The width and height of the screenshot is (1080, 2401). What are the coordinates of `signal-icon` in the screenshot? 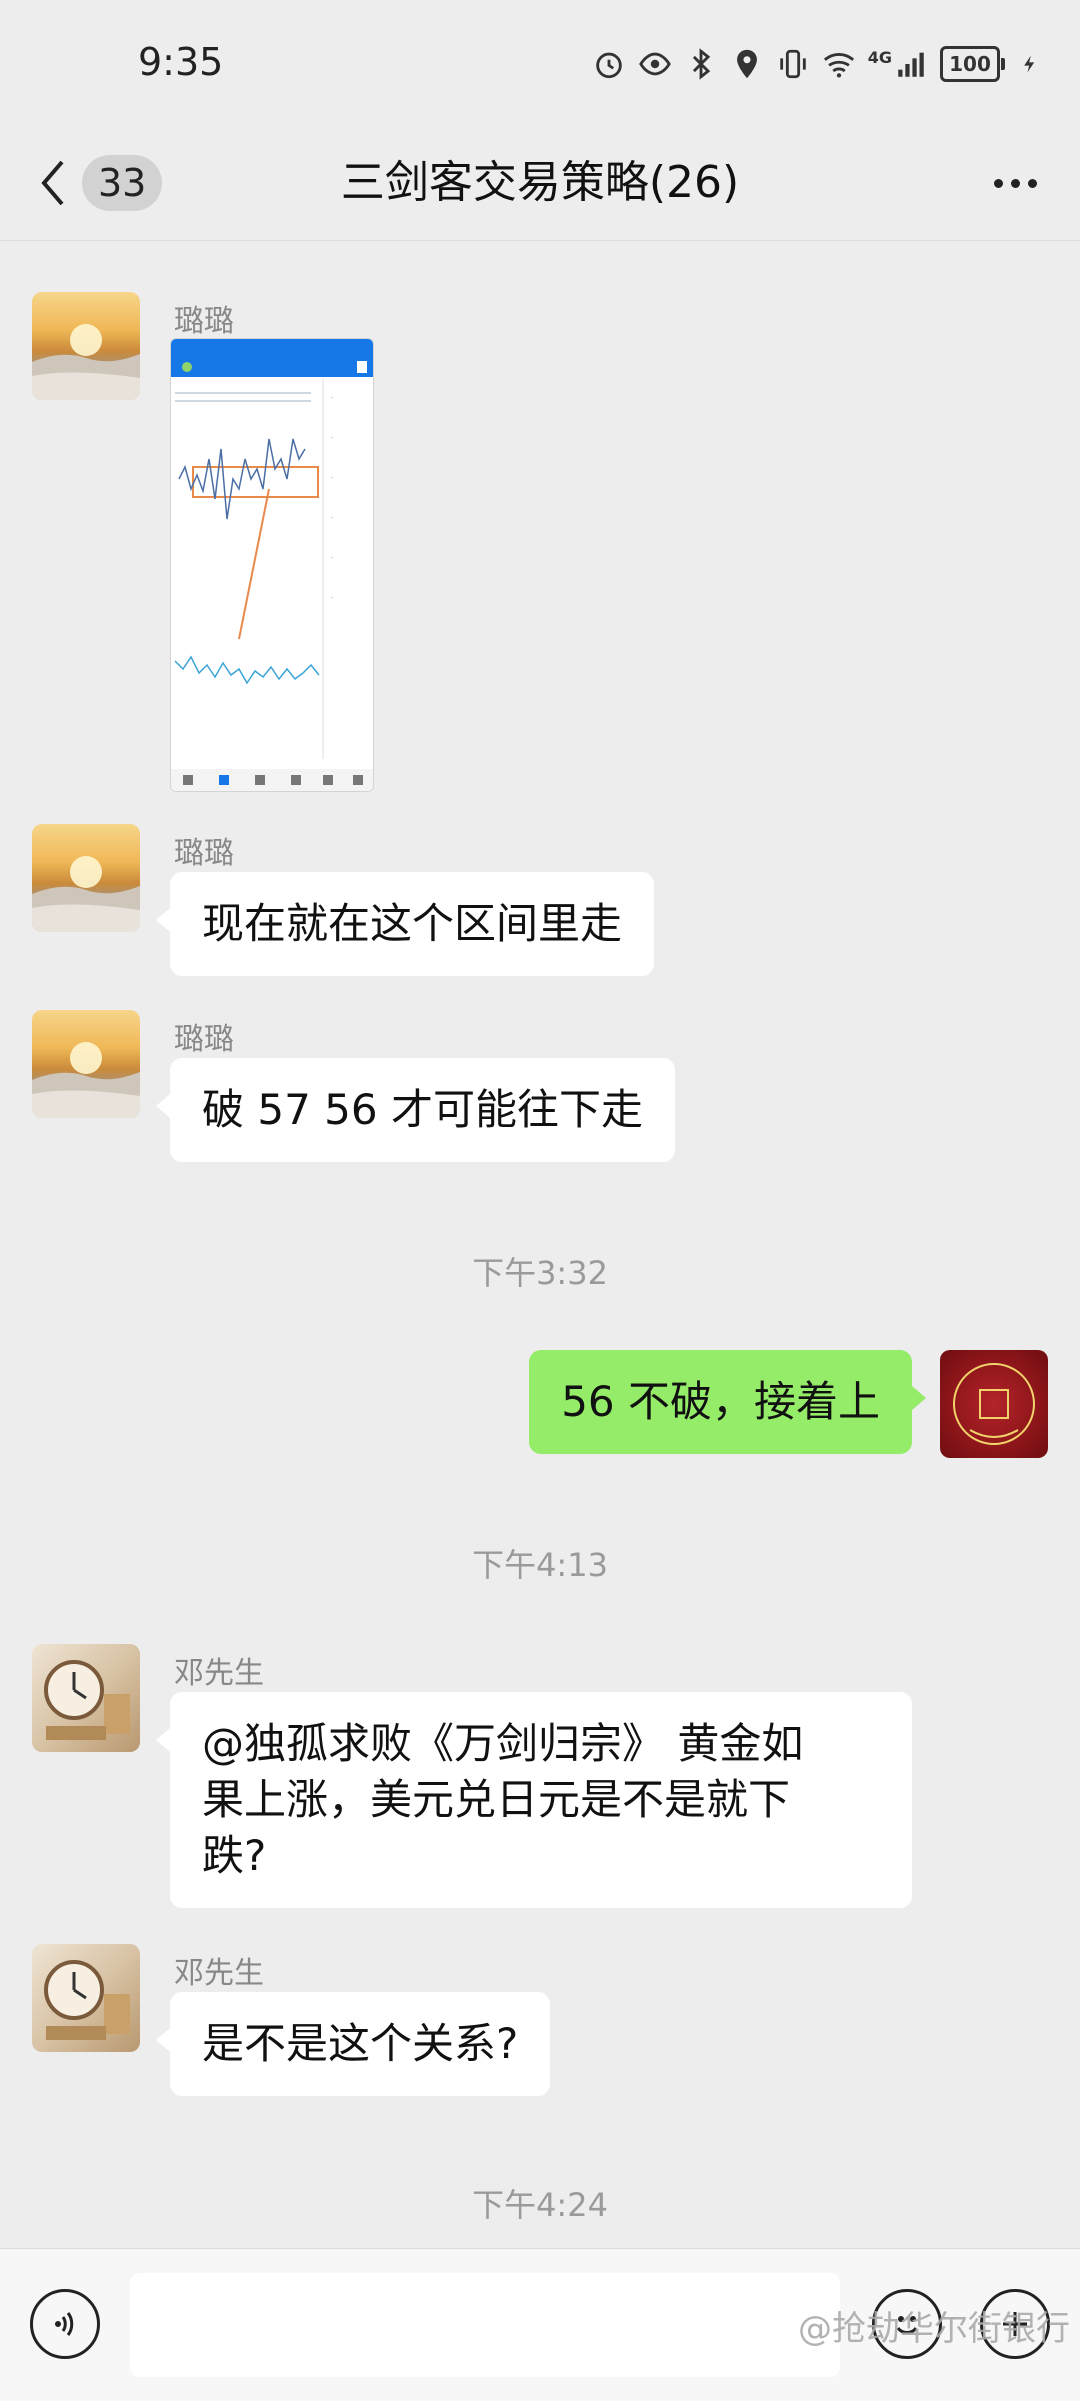 It's located at (911, 64).